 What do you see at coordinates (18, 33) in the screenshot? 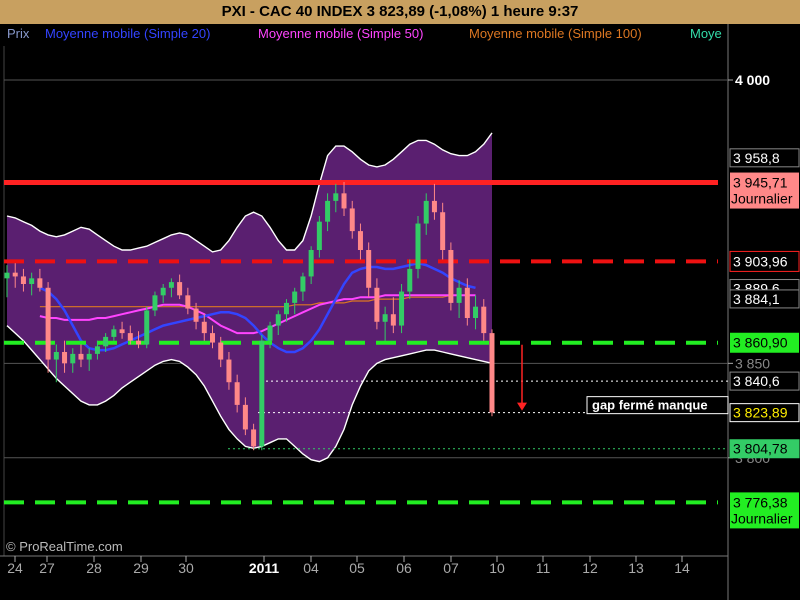
I see `legend-item: Prix` at bounding box center [18, 33].